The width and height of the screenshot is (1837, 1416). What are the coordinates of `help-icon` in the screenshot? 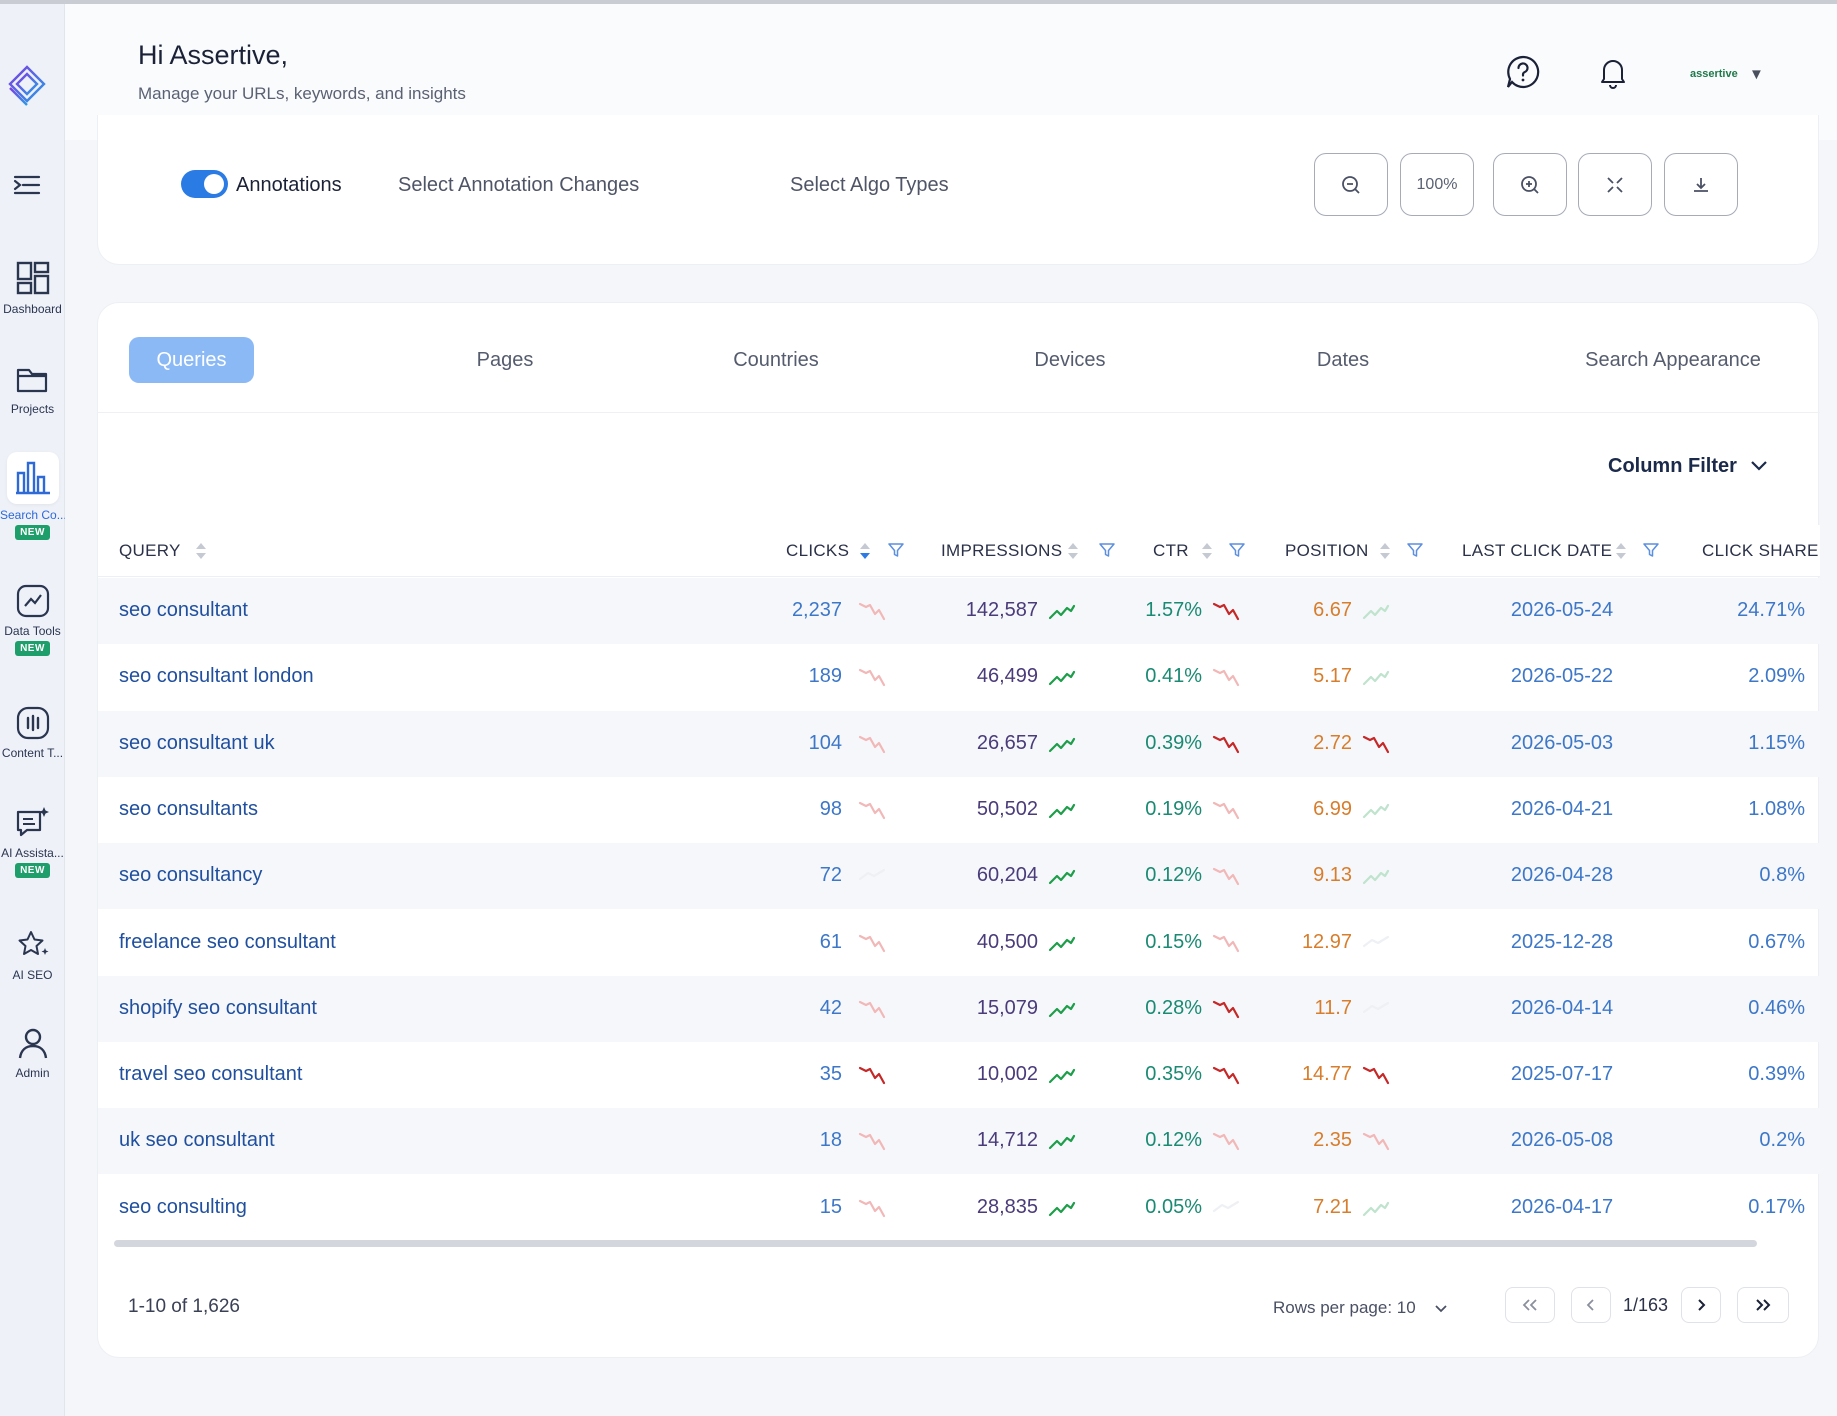 It's located at (1523, 72).